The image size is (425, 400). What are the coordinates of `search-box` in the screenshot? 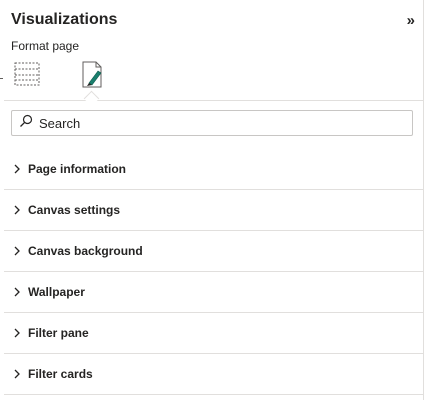 It's located at (212, 123).